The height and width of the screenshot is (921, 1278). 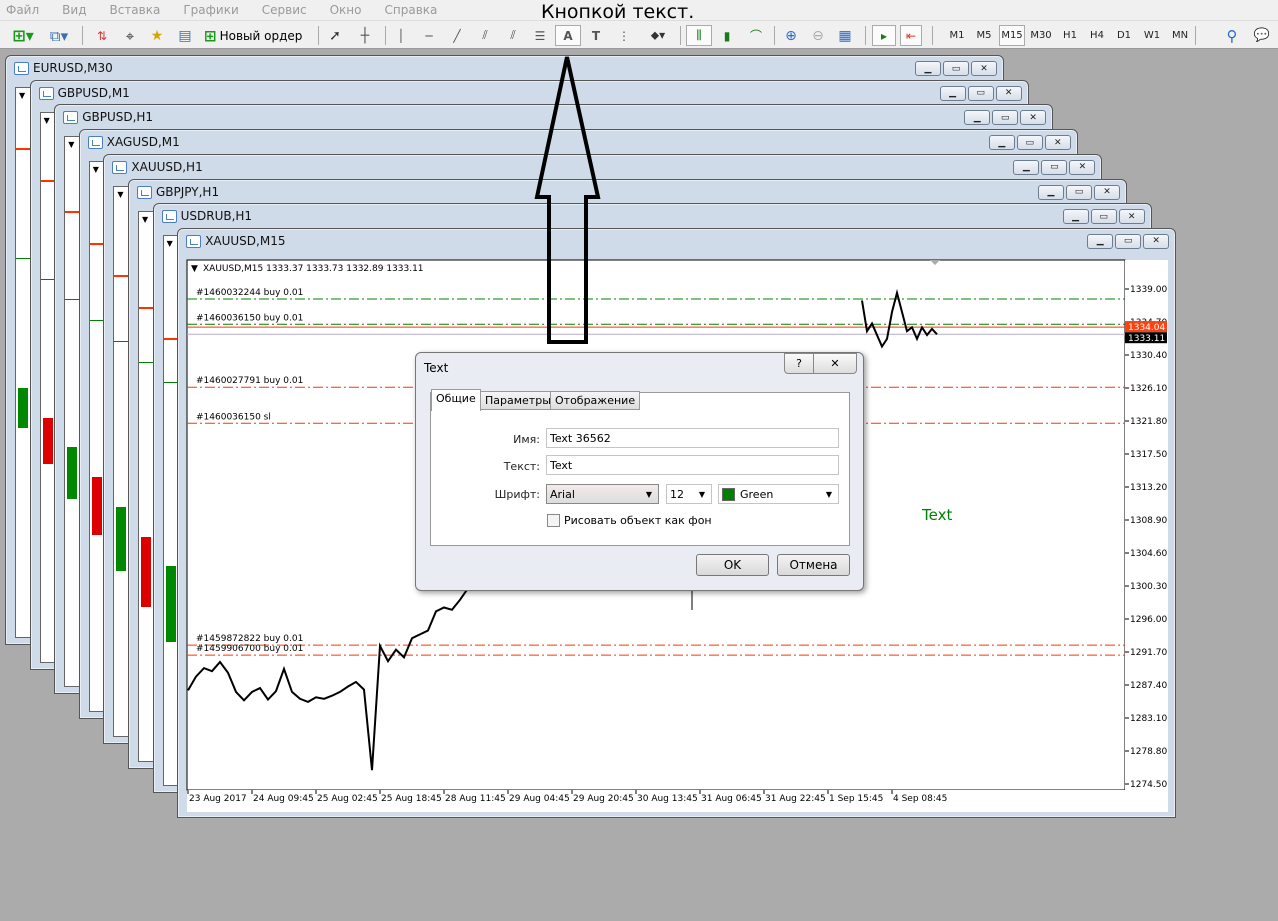 What do you see at coordinates (692, 438) in the screenshot?
I see `name-input: Text 36562` at bounding box center [692, 438].